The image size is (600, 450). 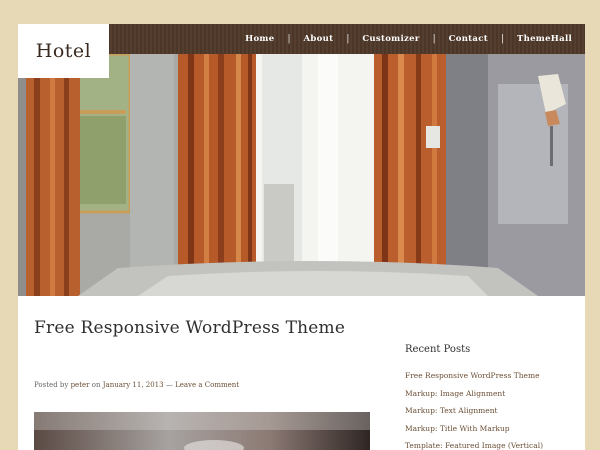 I want to click on site-logo: Hotel, so click(x=63, y=51).